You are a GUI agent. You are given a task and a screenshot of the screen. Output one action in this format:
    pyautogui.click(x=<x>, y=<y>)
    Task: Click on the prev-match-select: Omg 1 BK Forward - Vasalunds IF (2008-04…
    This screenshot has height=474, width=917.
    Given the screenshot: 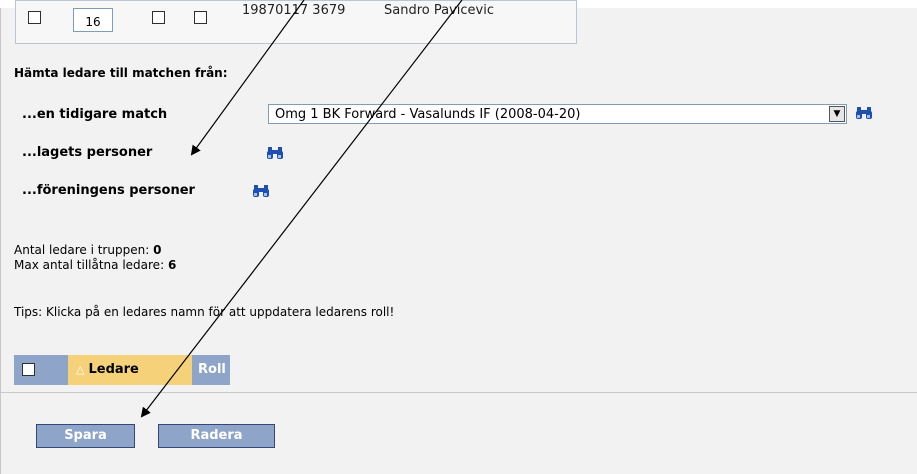 What is the action you would take?
    pyautogui.click(x=557, y=114)
    